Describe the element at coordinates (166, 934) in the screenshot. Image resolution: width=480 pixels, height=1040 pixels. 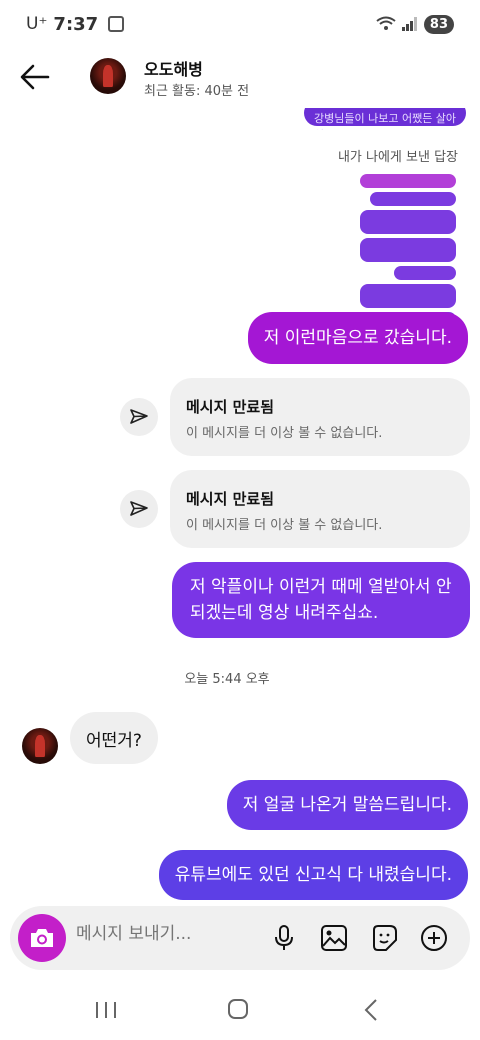
I see `message-input` at that location.